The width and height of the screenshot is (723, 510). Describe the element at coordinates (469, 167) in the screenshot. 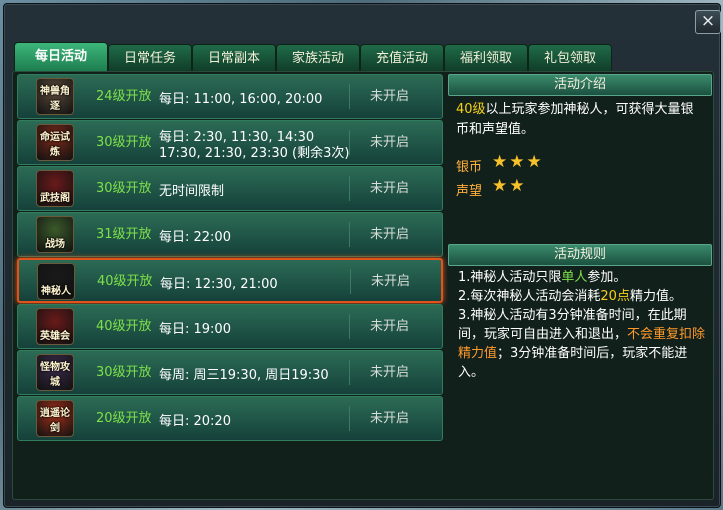

I see `reward-label-silver: 银币` at that location.